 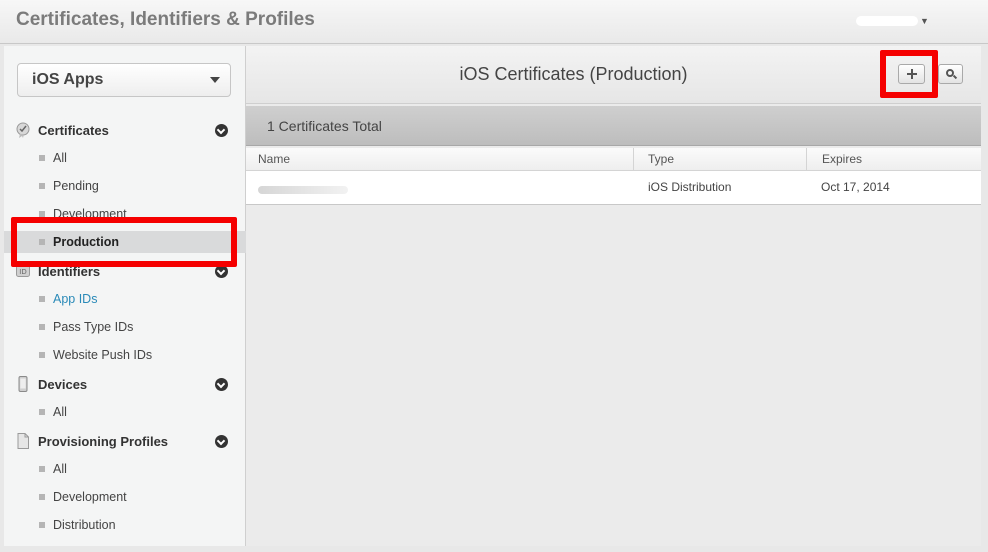 I want to click on certificates-count: 1 Certificates Total, so click(x=324, y=126).